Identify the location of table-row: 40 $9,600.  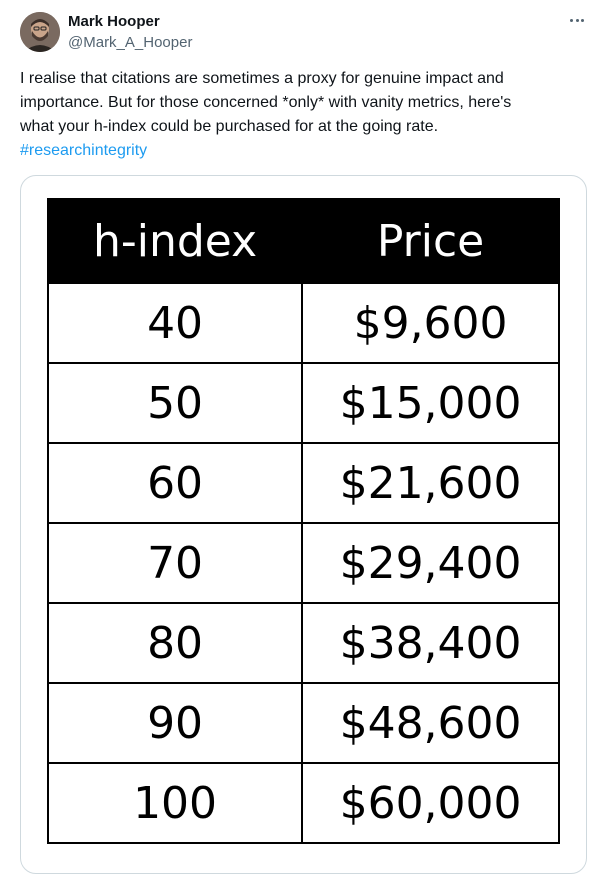
(303, 323).